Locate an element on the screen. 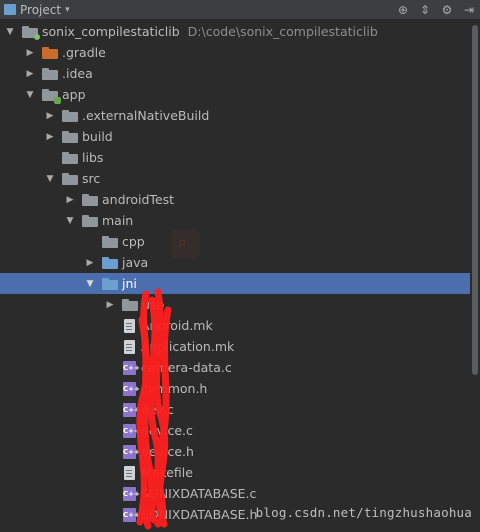  tree-item-gradle: ▶ .gradle is located at coordinates (235, 52).